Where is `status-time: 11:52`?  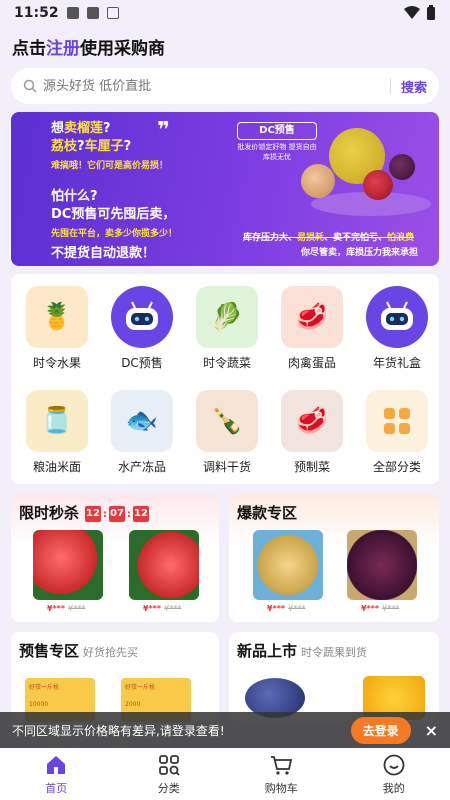
status-time: 11:52 is located at coordinates (36, 13).